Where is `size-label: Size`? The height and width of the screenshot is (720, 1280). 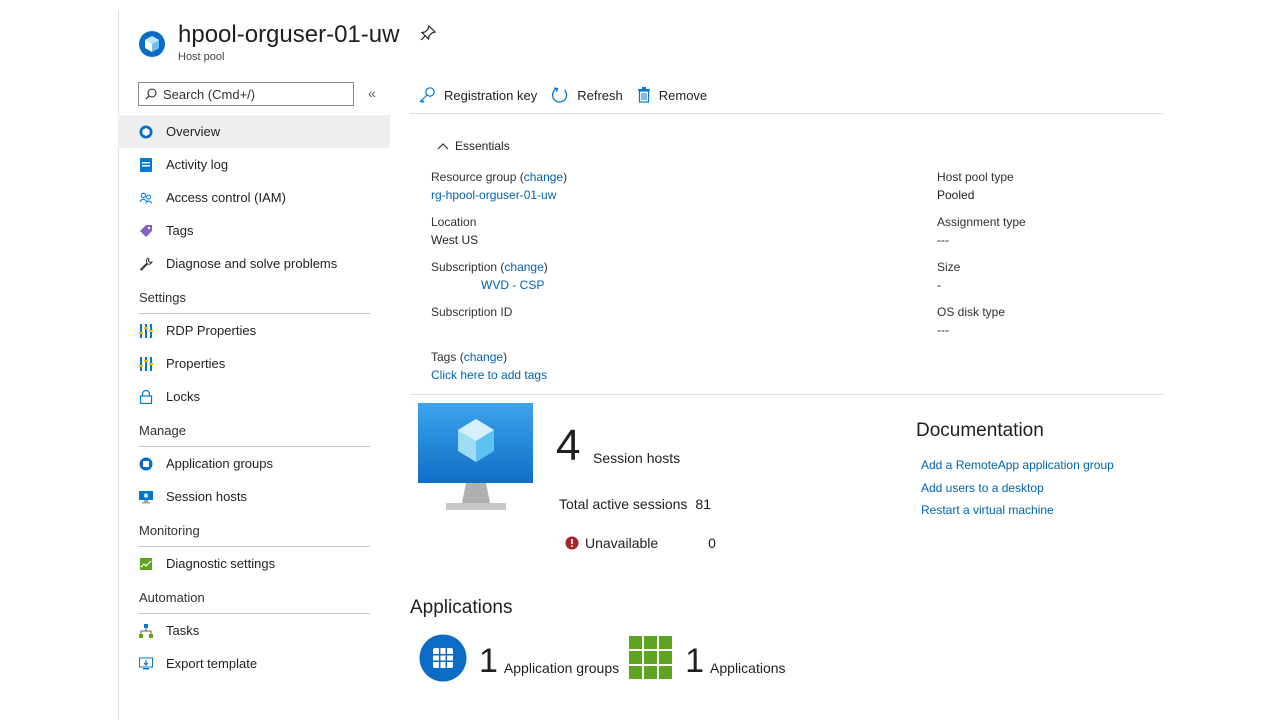 size-label: Size is located at coordinates (949, 267).